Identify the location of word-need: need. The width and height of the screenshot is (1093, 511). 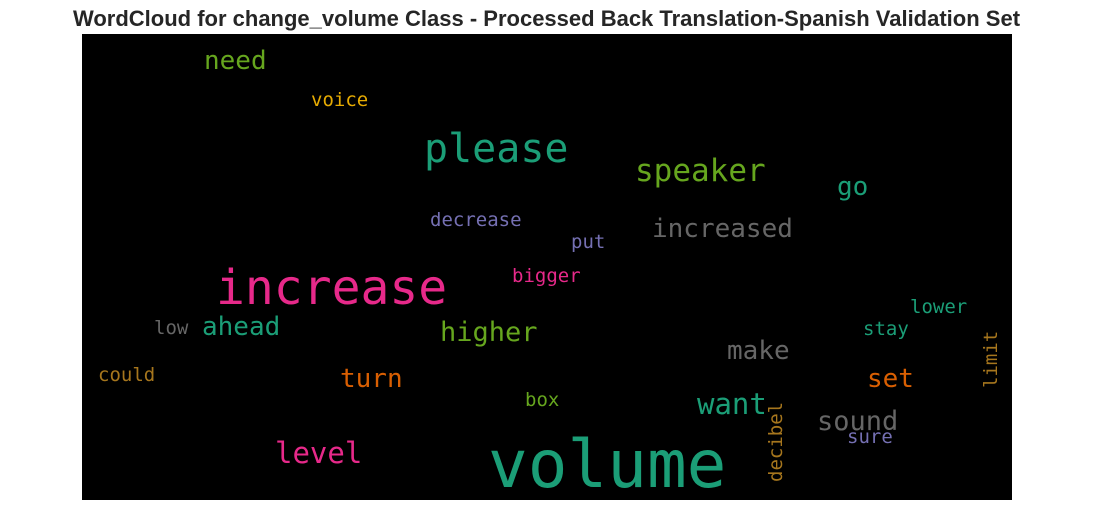
(235, 61).